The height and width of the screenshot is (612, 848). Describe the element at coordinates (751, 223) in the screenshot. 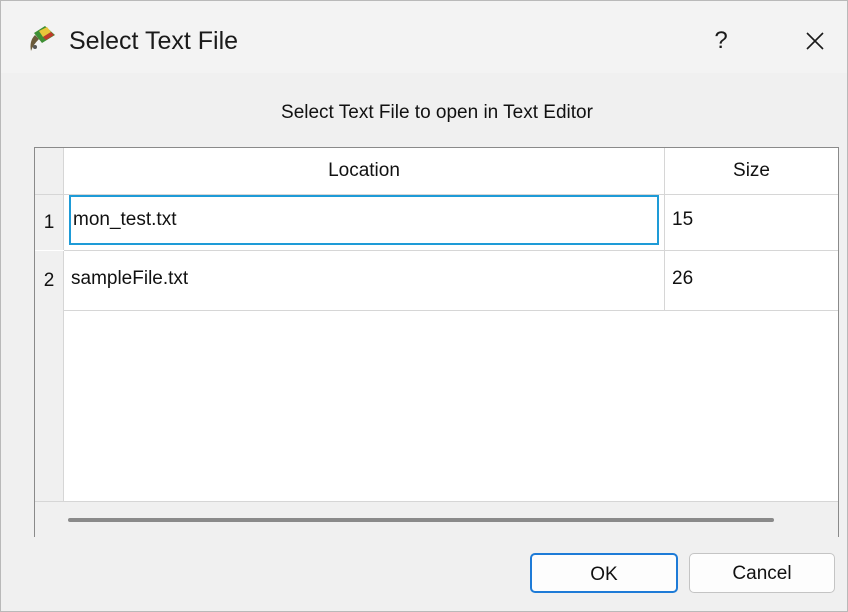

I see `table-cell-size: 15` at that location.